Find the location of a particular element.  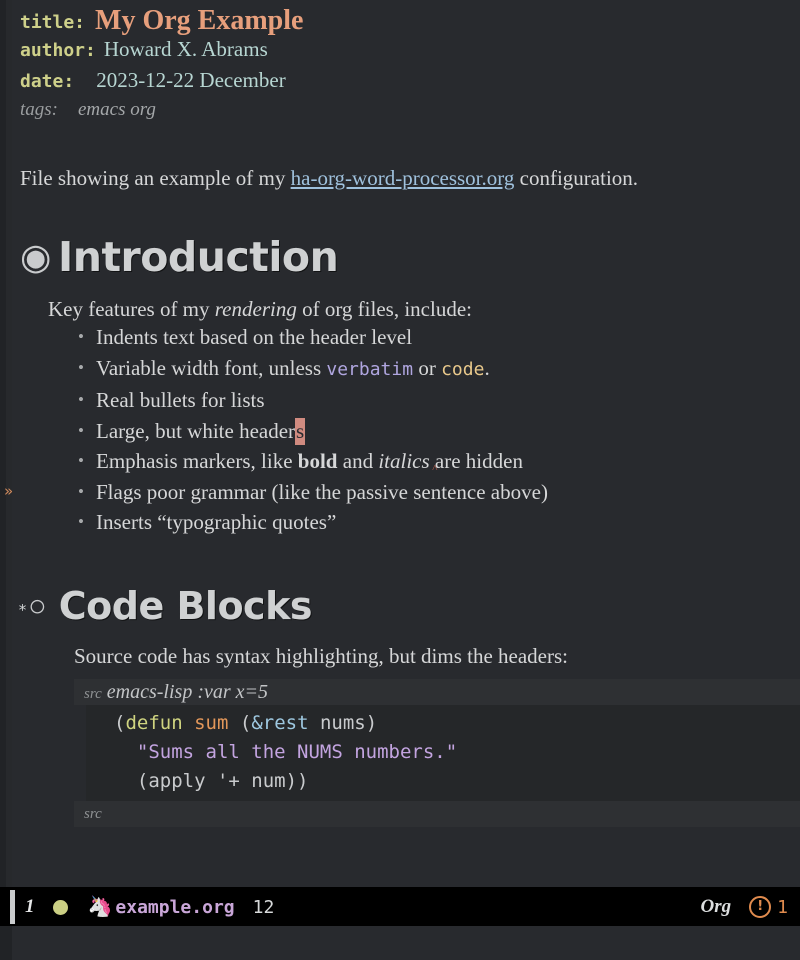

modeline-left: 1 🦄 example.org 12 is located at coordinates (363, 907).